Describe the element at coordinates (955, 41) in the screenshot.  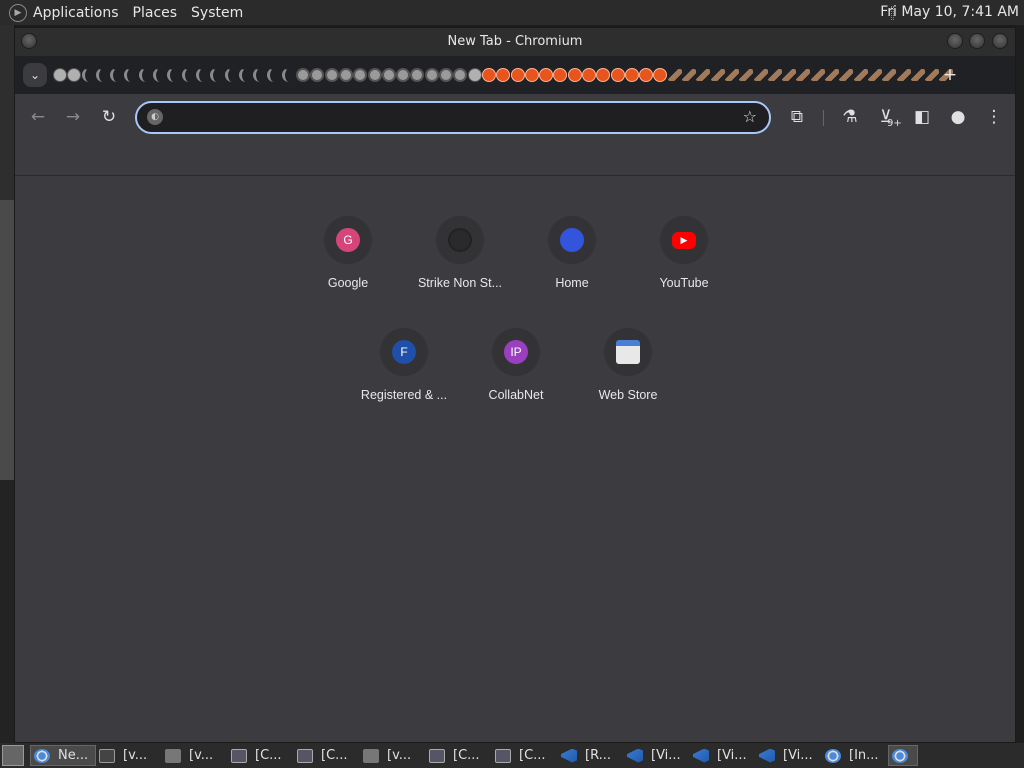
I see `minimize-button` at that location.